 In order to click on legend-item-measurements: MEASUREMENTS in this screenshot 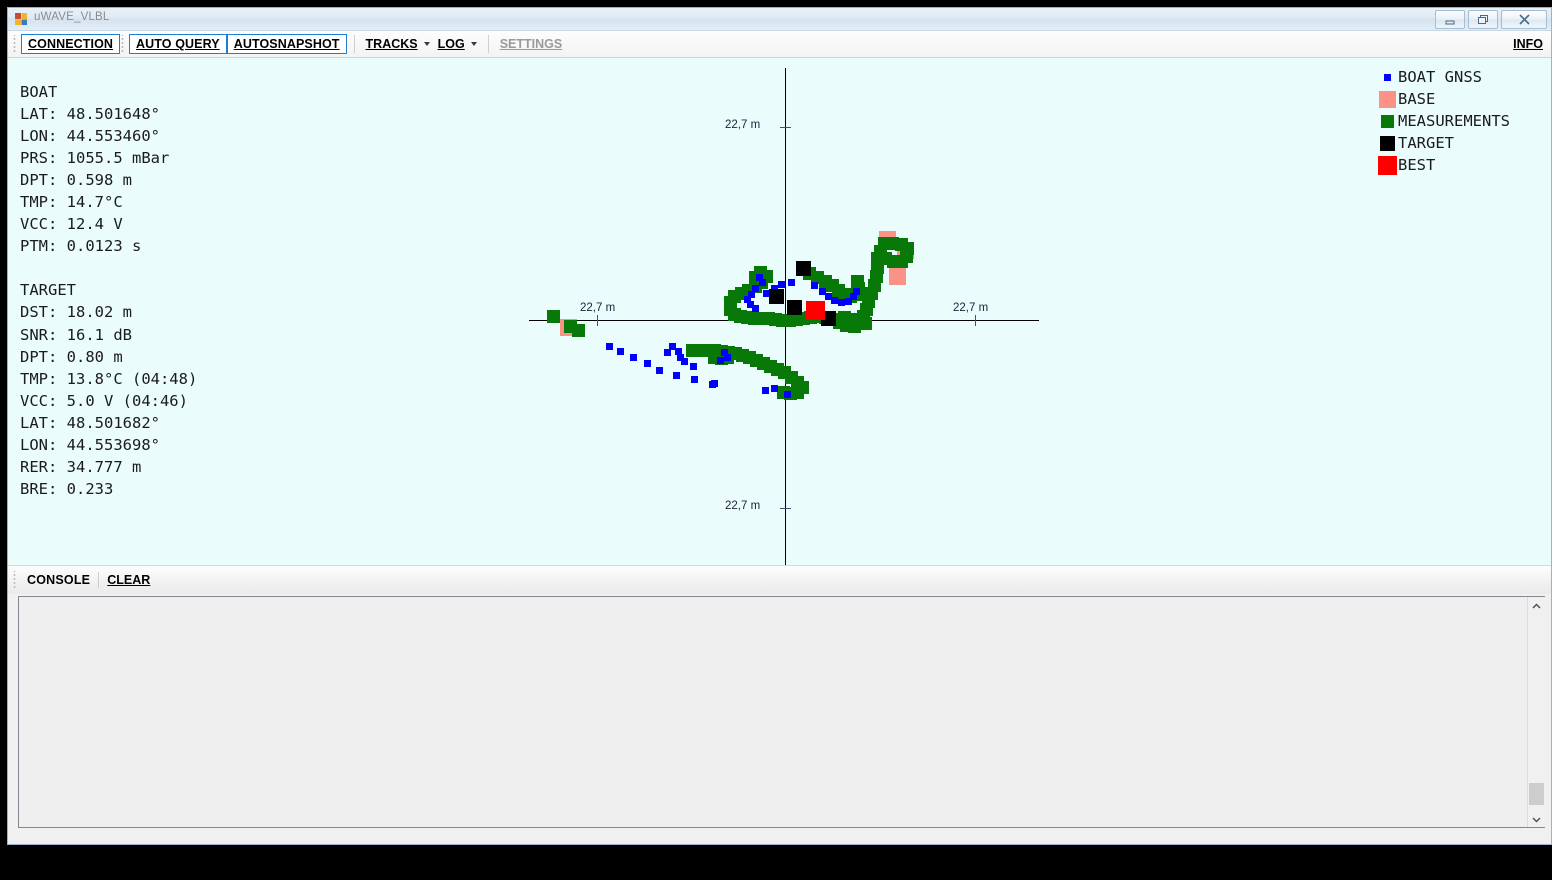, I will do `click(1463, 121)`.